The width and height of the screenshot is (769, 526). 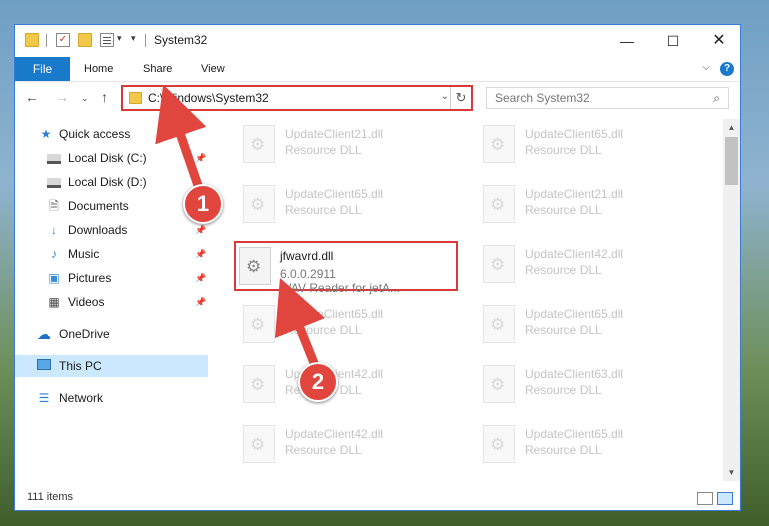 What do you see at coordinates (297, 98) in the screenshot?
I see `address-bar: C:\Windows\System32 ⌄ ↻` at bounding box center [297, 98].